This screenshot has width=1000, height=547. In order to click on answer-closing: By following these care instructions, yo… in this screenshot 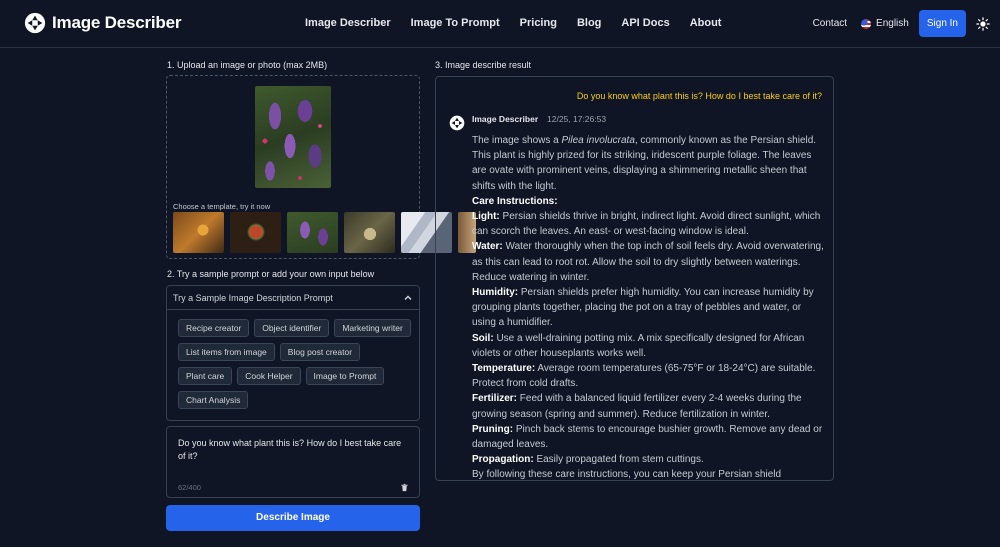, I will do `click(627, 475)`.